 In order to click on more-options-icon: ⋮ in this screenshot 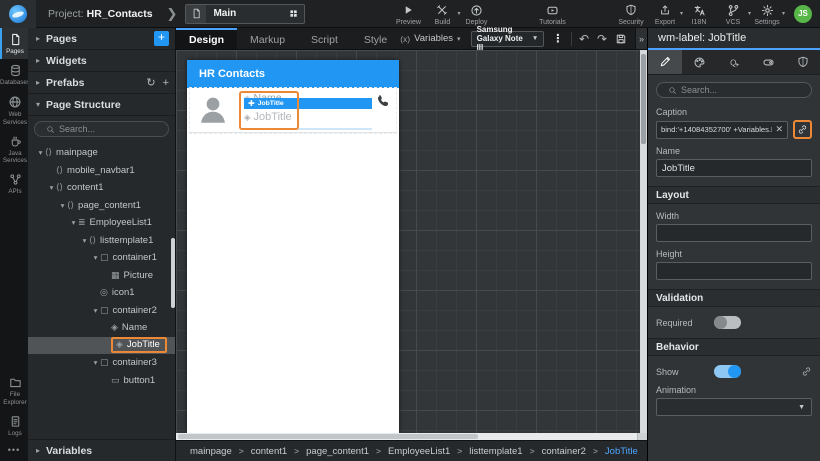, I will do `click(557, 38)`.